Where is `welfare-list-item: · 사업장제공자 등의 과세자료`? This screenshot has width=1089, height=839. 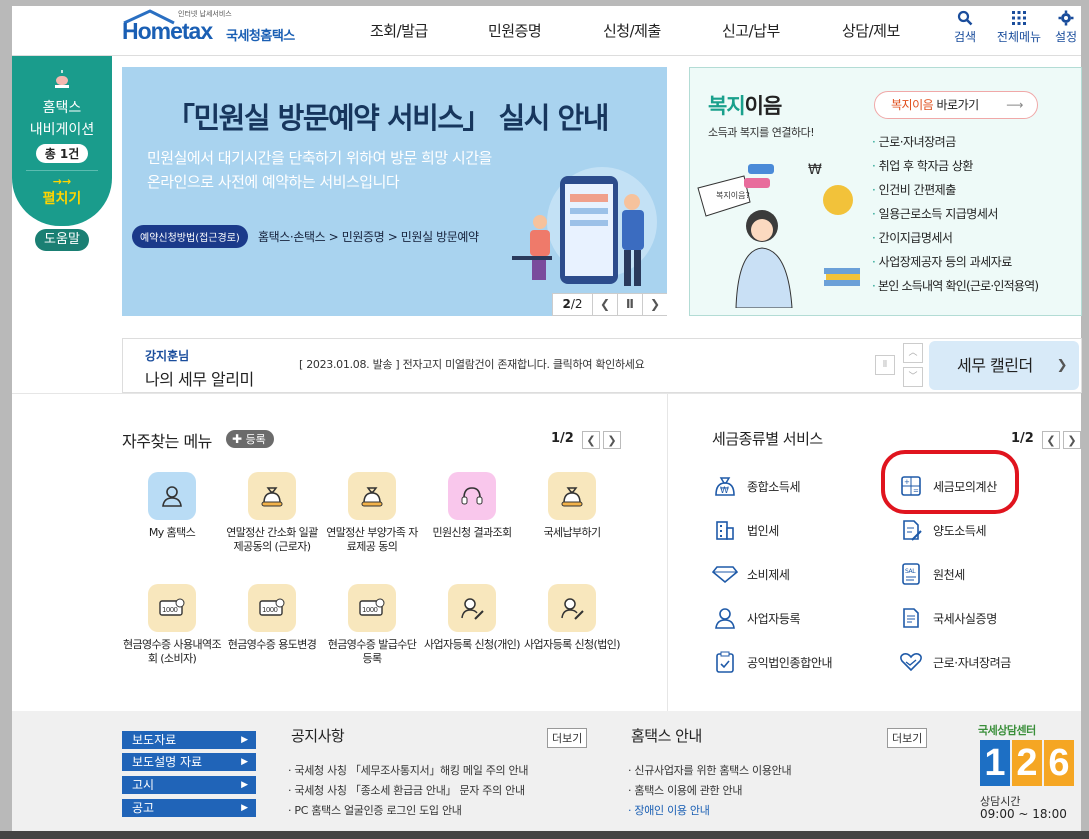 welfare-list-item: · 사업장제공자 등의 과세자료 is located at coordinates (955, 262).